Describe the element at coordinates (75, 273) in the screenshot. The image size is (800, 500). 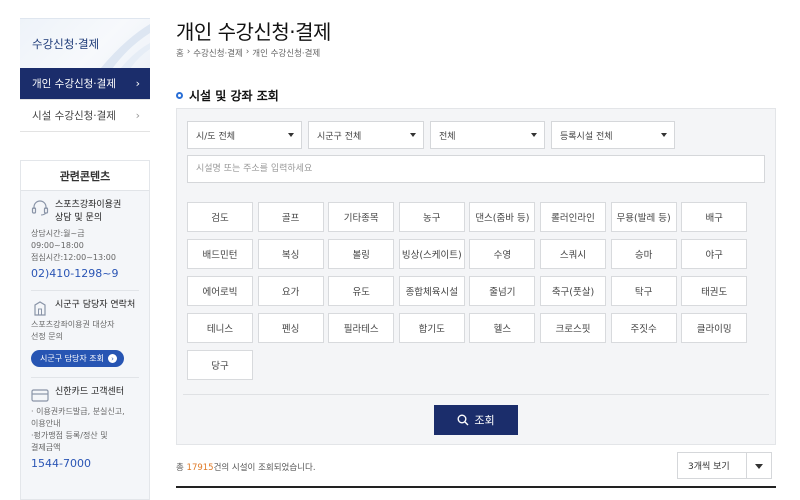
I see `consult-phone: 02)410-1298~9` at that location.